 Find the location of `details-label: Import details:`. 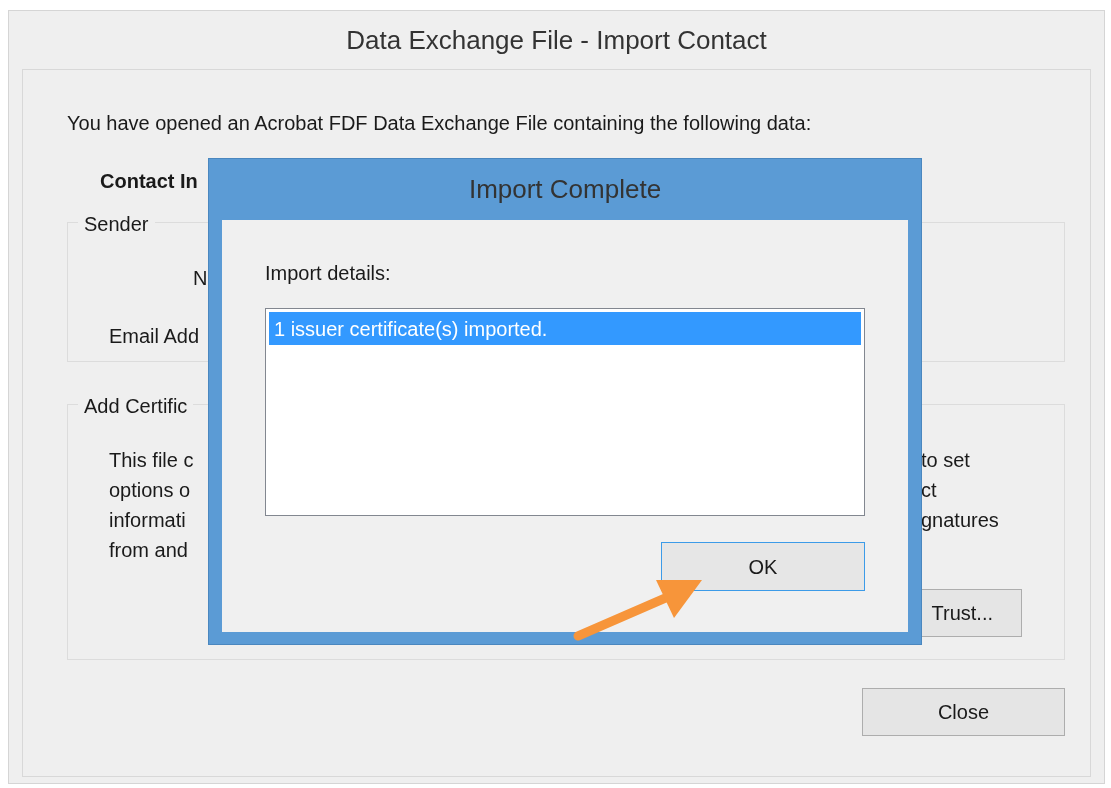

details-label: Import details: is located at coordinates (328, 273).